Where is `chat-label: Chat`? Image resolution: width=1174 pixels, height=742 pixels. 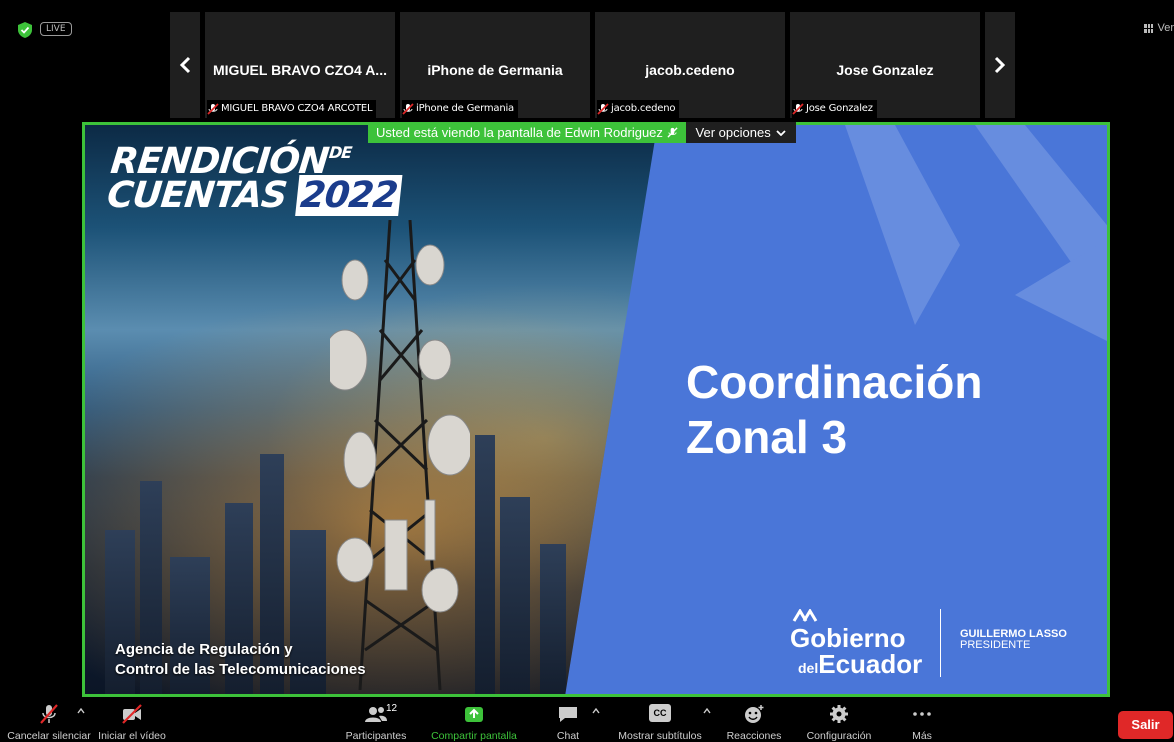
chat-label: Chat is located at coordinates (568, 736).